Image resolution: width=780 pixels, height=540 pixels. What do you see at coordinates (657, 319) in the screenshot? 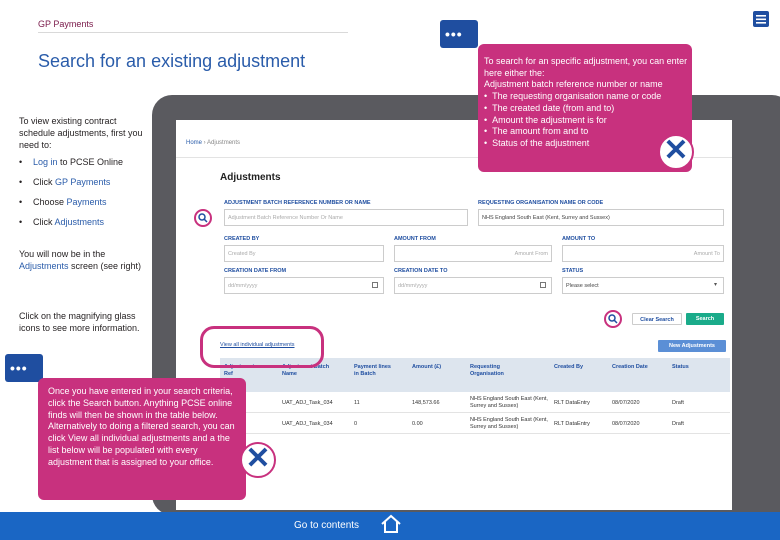
I see `clear-search-button: Clear Search` at bounding box center [657, 319].